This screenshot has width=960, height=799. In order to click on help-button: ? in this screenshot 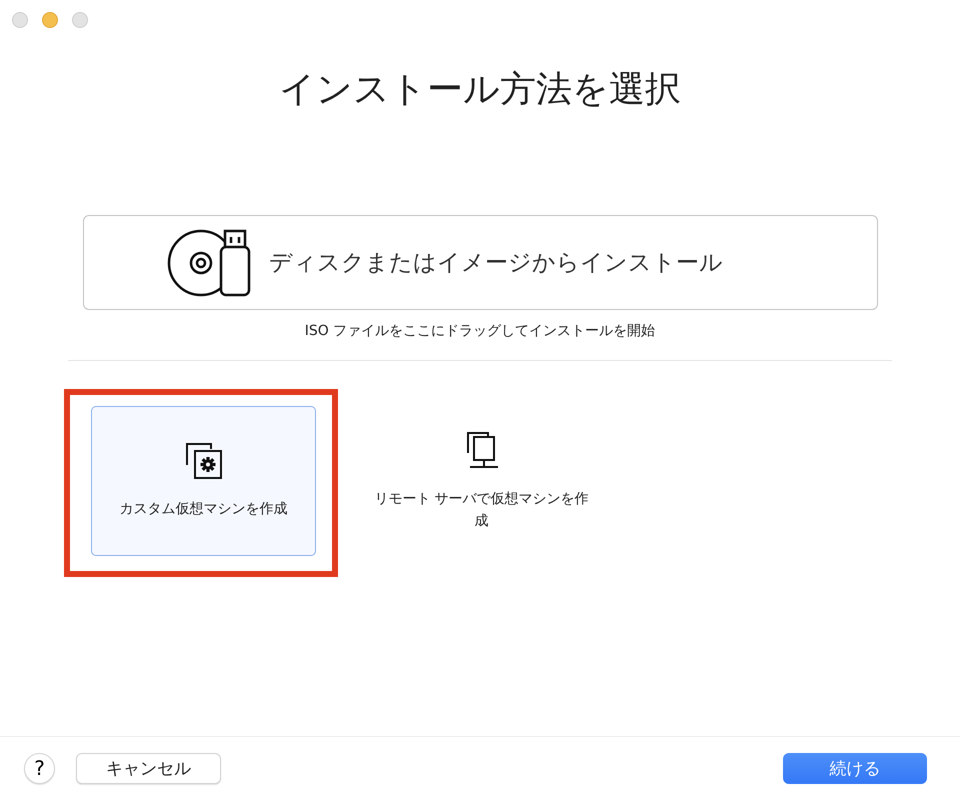, I will do `click(39, 768)`.